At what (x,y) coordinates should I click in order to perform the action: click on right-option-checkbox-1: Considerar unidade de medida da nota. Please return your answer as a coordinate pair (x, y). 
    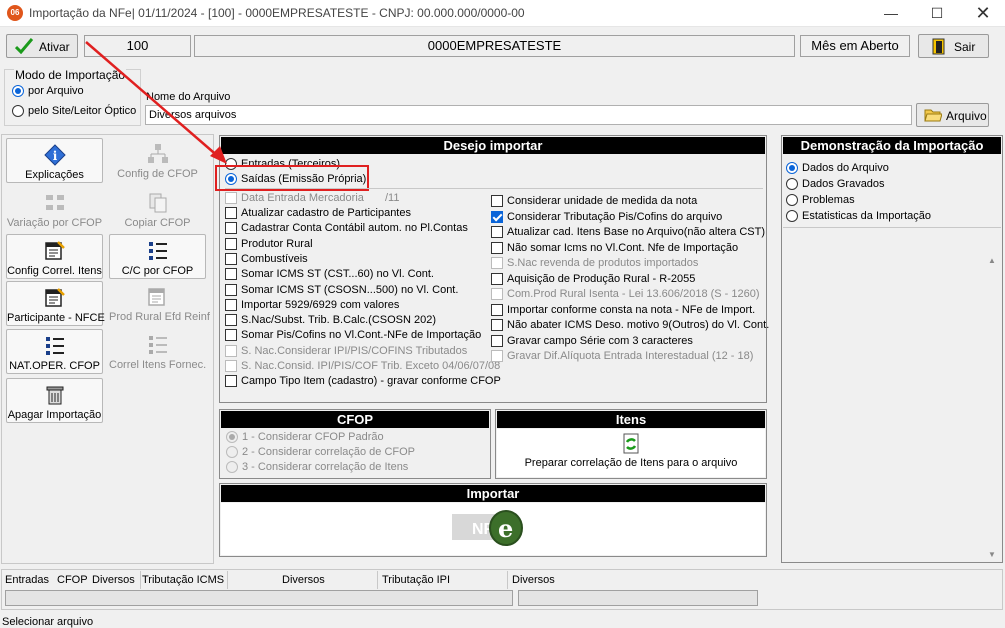
    Looking at the image, I should click on (594, 201).